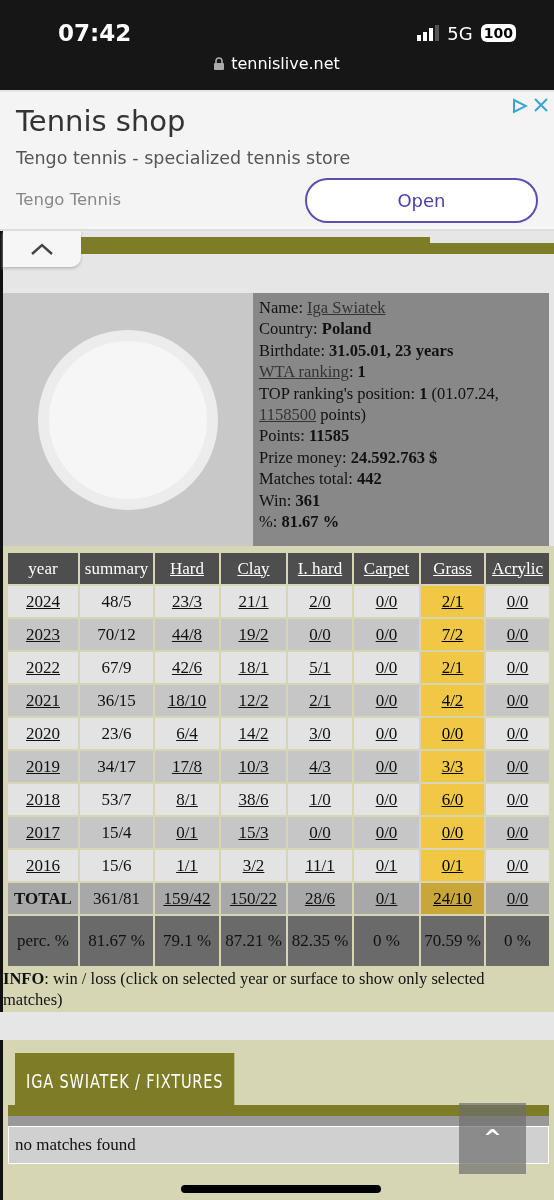 The image size is (554, 1200). Describe the element at coordinates (253, 700) in the screenshot. I see `table-link: 12/2` at that location.